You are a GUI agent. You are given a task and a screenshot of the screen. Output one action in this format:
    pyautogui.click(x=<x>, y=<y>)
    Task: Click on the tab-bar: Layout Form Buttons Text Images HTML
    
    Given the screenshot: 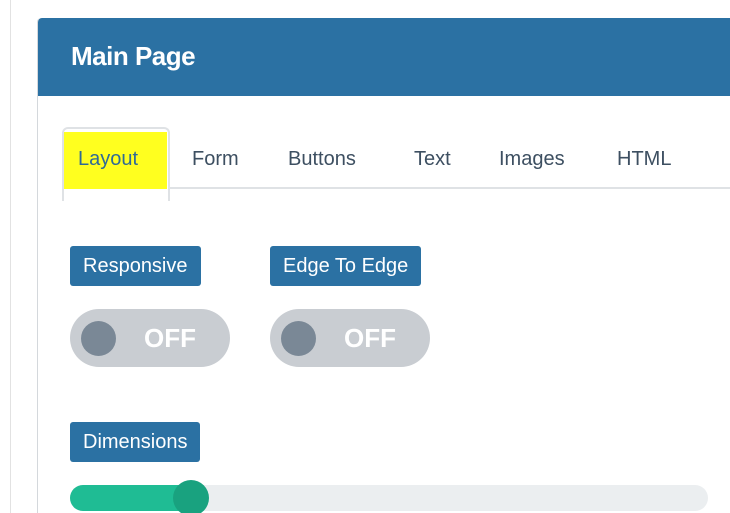 What is the action you would take?
    pyautogui.click(x=392, y=163)
    